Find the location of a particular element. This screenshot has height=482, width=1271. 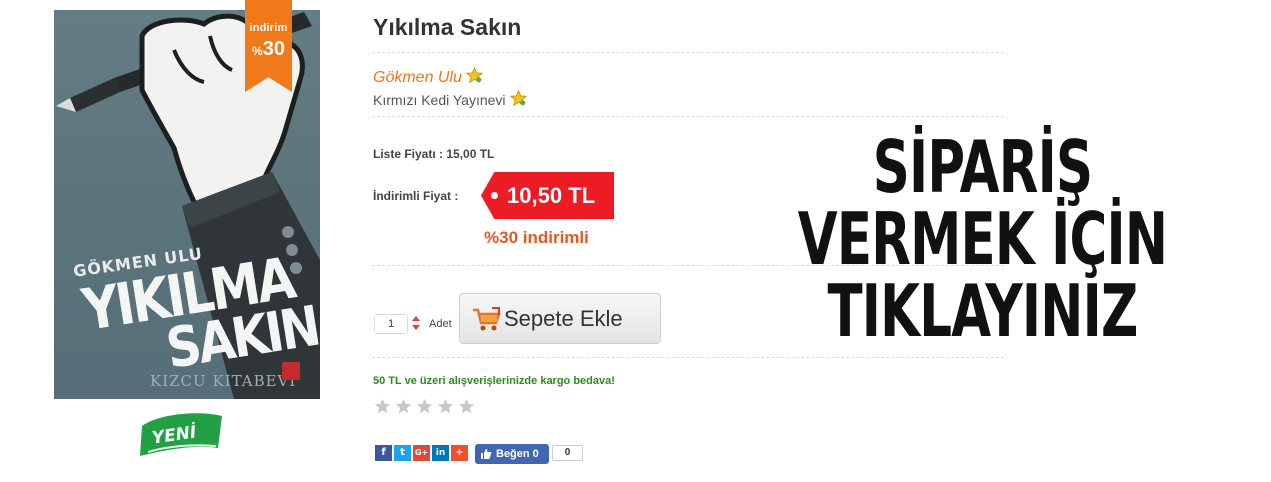

twitter-icon: t is located at coordinates (402, 453).